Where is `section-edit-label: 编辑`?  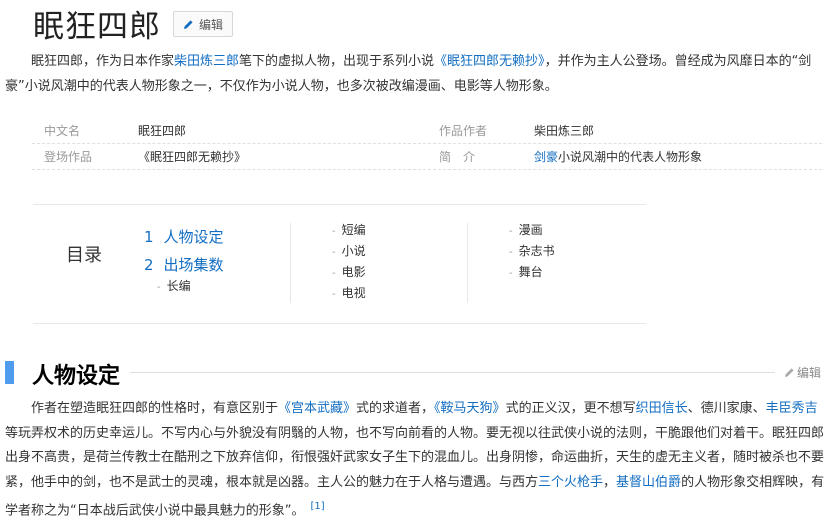
section-edit-label: 编辑 is located at coordinates (809, 373).